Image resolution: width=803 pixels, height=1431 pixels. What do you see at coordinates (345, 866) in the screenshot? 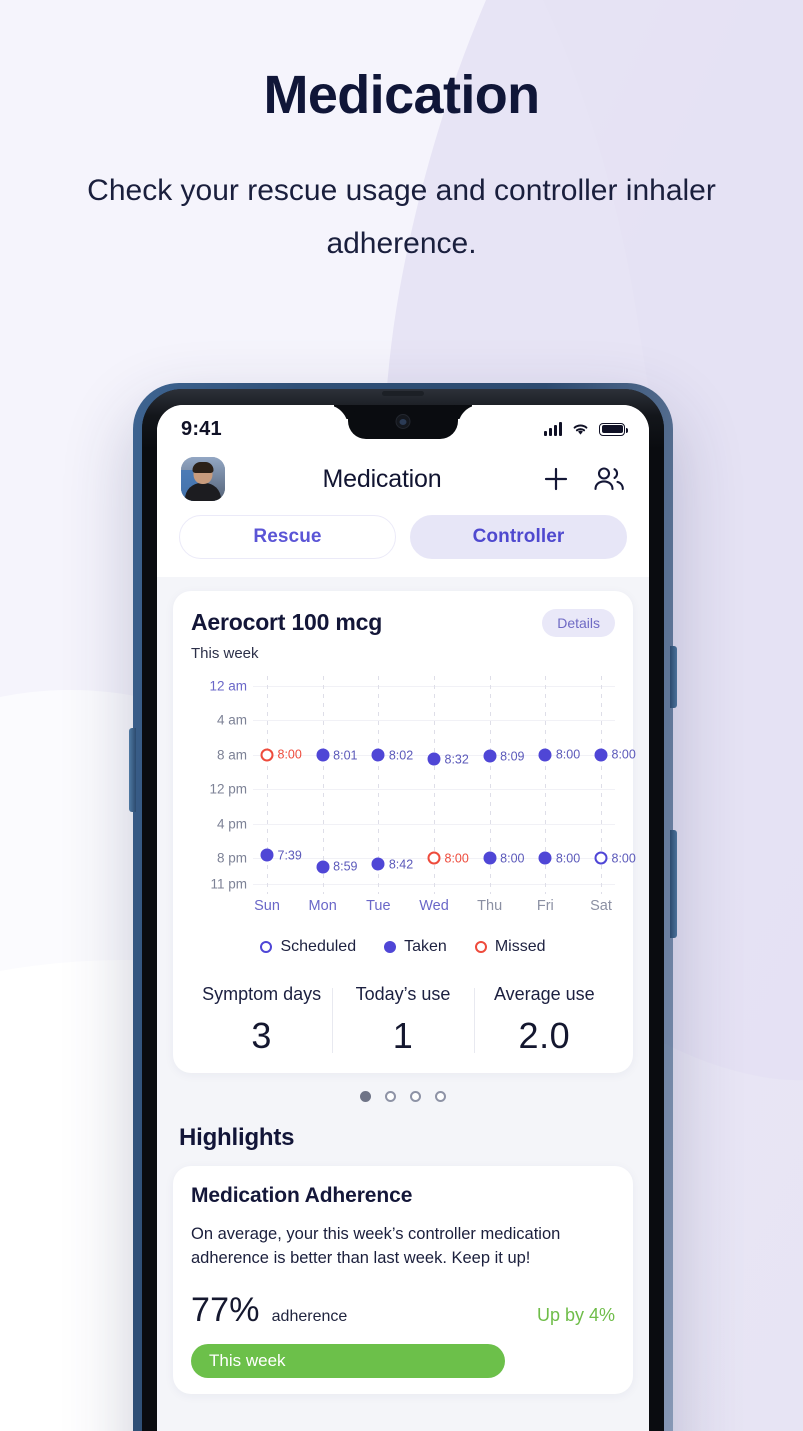
I see `chart-point-label: 8:59` at bounding box center [345, 866].